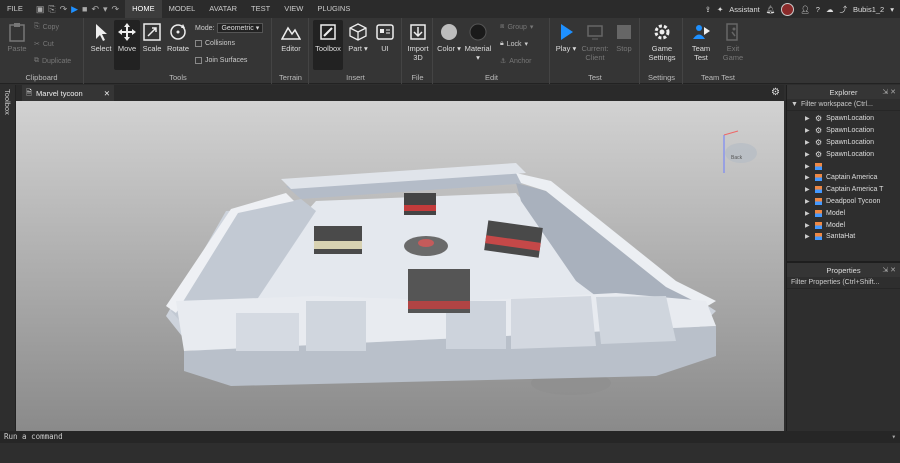 This screenshot has height=463, width=900. I want to click on copy-button: ⎘ Copy, so click(46, 27).